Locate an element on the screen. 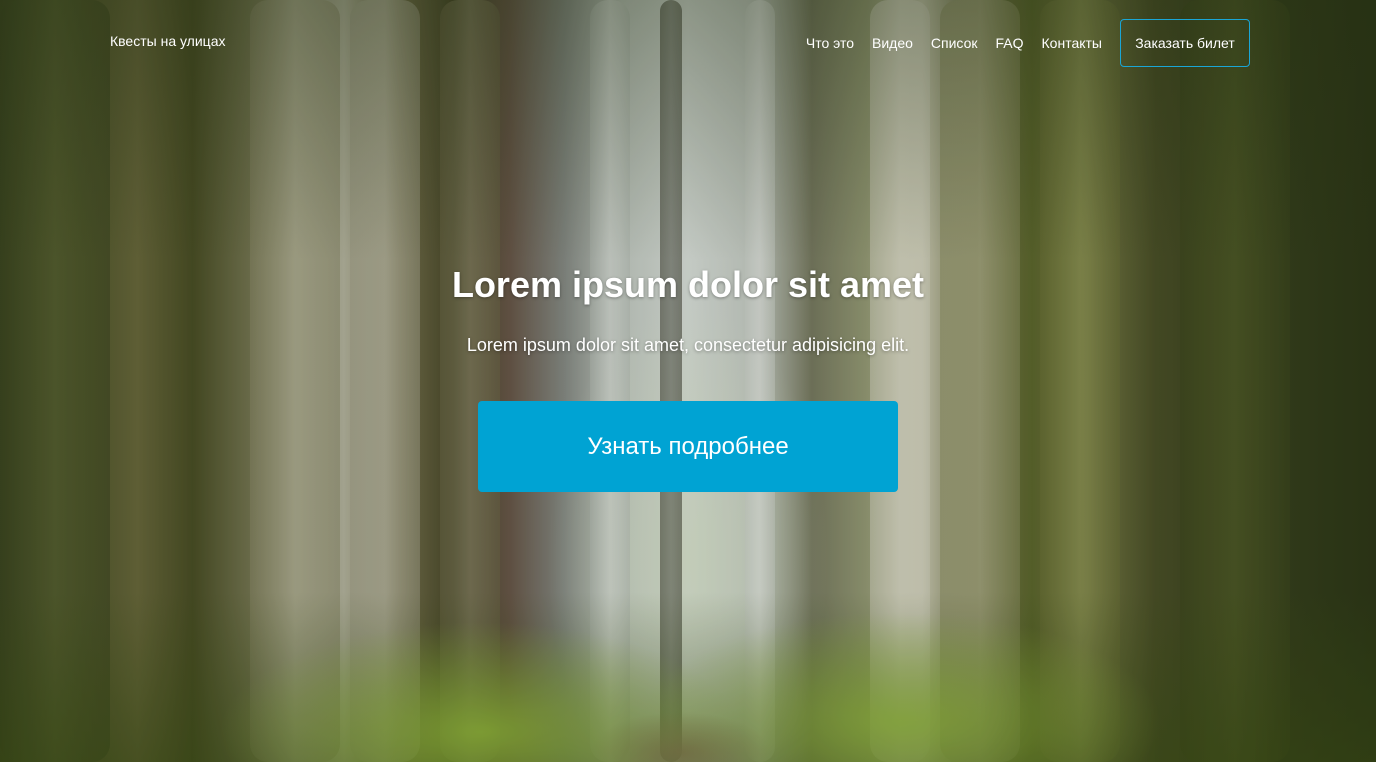  nav-link-faq: FAQ is located at coordinates (1010, 43).